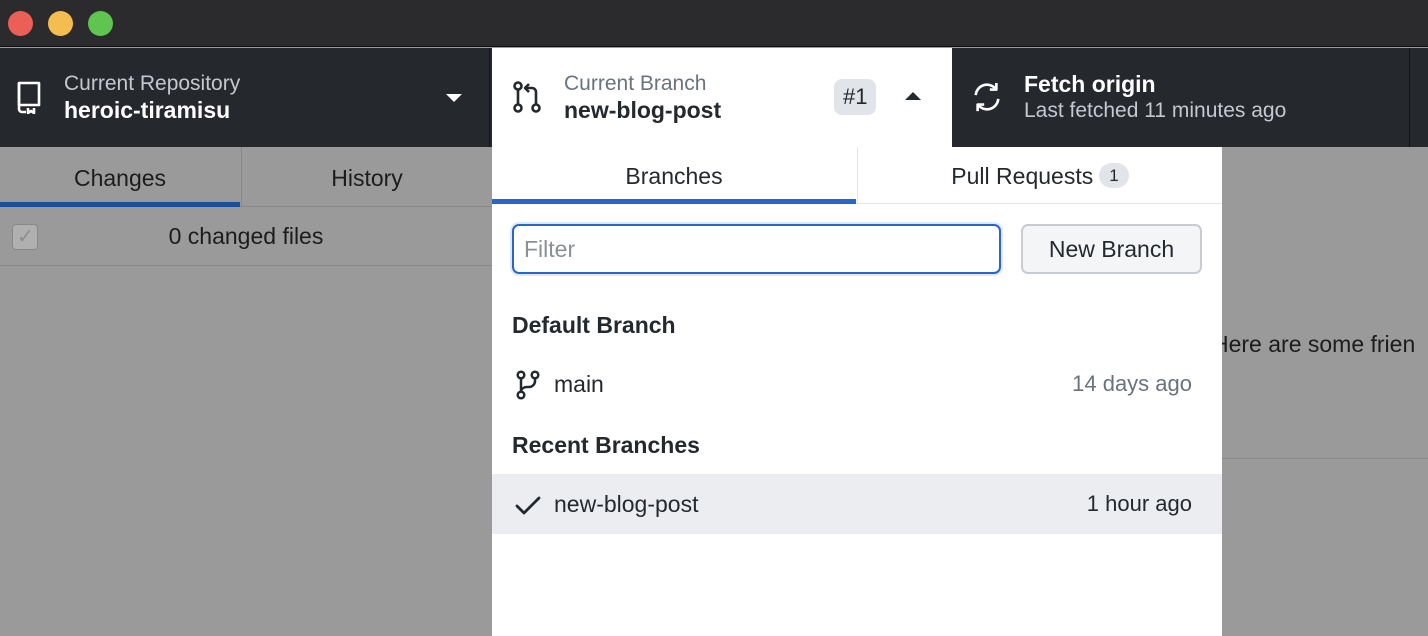  Describe the element at coordinates (1114, 175) in the screenshot. I see `pull-requests-count-badge: 1` at that location.